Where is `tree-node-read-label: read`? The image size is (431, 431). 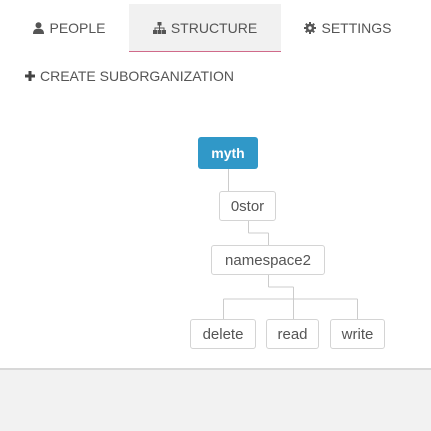
tree-node-read-label: read is located at coordinates (292, 334).